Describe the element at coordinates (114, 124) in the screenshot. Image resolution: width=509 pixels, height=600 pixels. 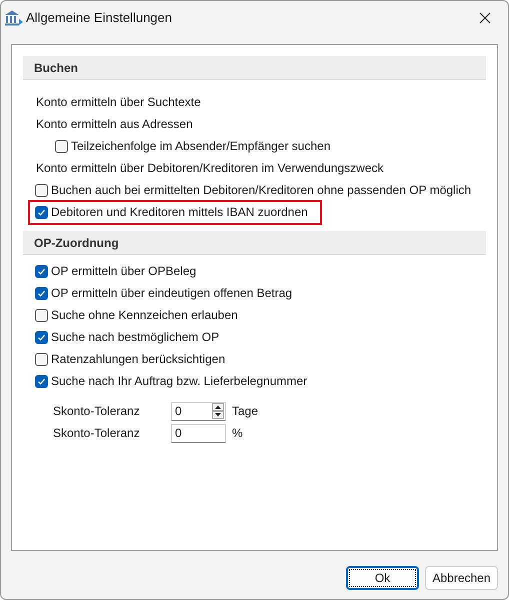
I see `option-label: Konto ermitteln aus Adressen` at that location.